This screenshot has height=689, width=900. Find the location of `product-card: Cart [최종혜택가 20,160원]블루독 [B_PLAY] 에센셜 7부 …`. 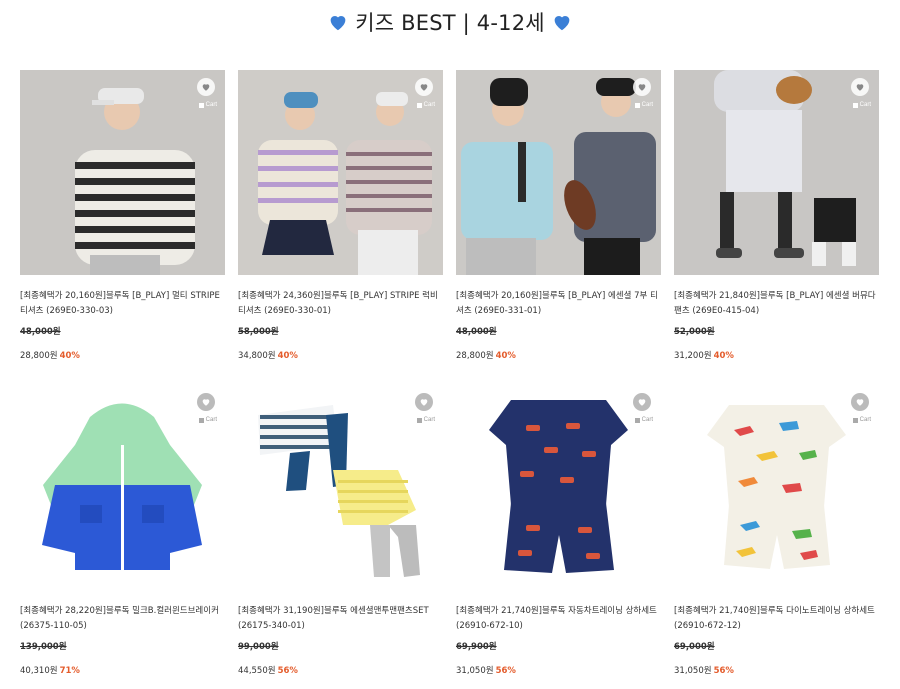

product-card: Cart [최종혜택가 20,160원]블루독 [B_PLAY] 에센셜 7부 … is located at coordinates (558, 215).